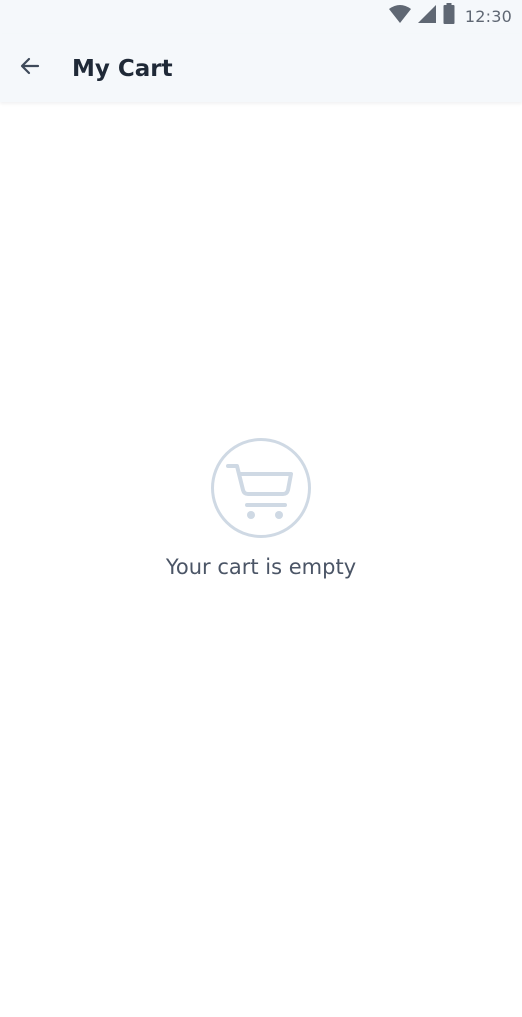 This screenshot has height=1017, width=522. Describe the element at coordinates (261, 68) in the screenshot. I see `app-bar: My Cart` at that location.